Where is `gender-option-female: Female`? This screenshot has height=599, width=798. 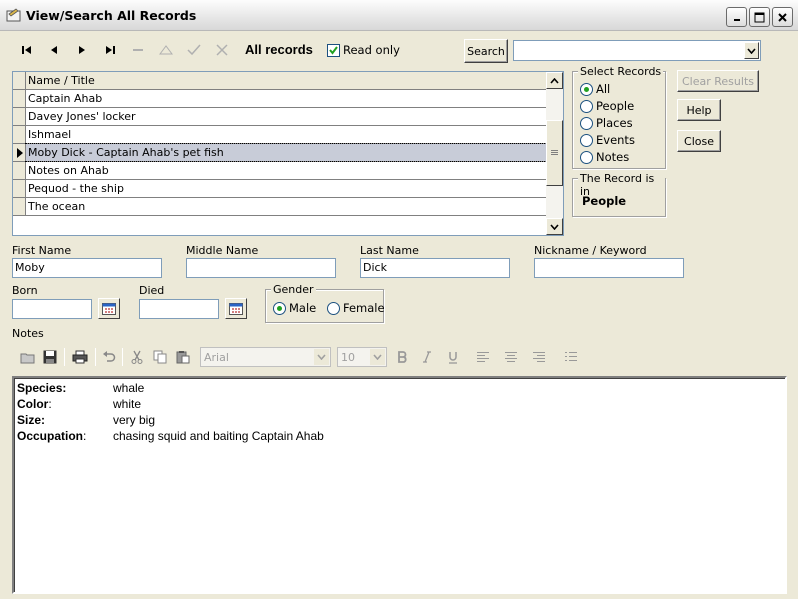
gender-option-female: Female is located at coordinates (356, 308).